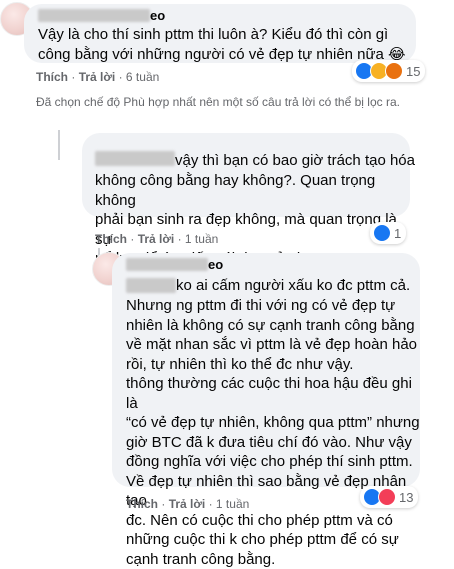 The image size is (454, 569). Describe the element at coordinates (382, 233) in the screenshot. I see `like-icon` at that location.